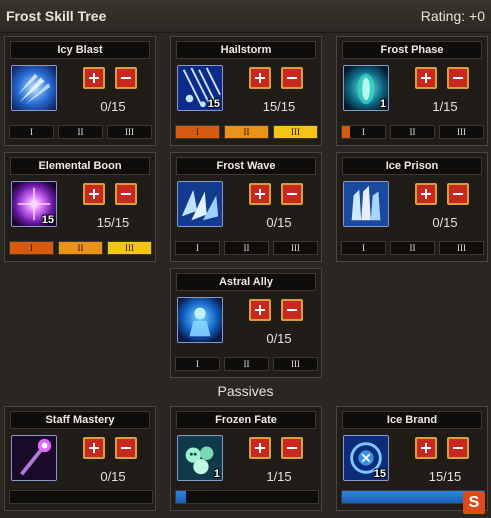 This screenshot has width=491, height=518. I want to click on skill-name: Frost Wave, so click(246, 166).